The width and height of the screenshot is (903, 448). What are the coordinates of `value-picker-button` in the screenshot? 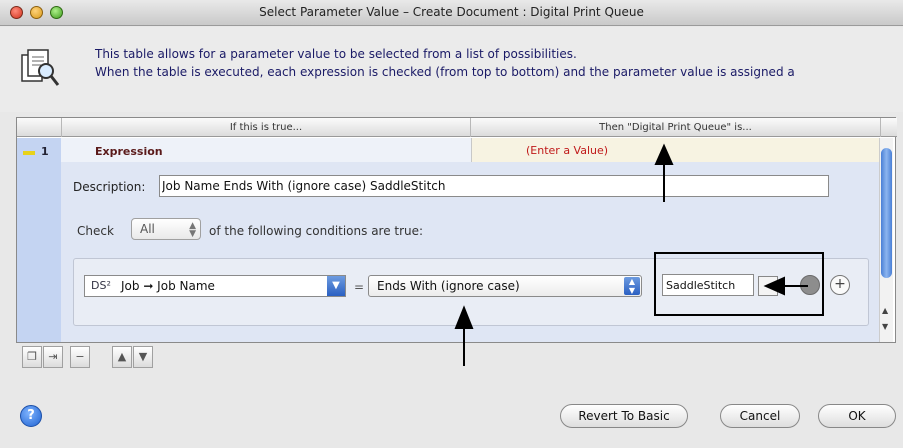 It's located at (768, 286).